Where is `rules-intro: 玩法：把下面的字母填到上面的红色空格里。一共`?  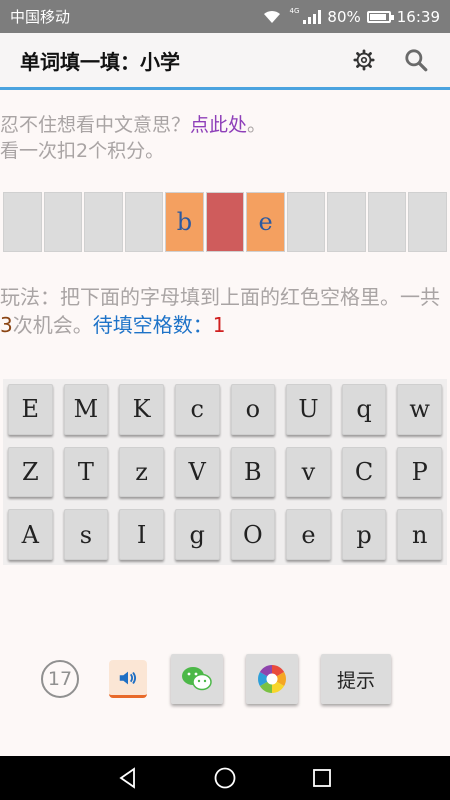 rules-intro: 玩法：把下面的字母填到上面的红色空格里。一共 is located at coordinates (220, 297).